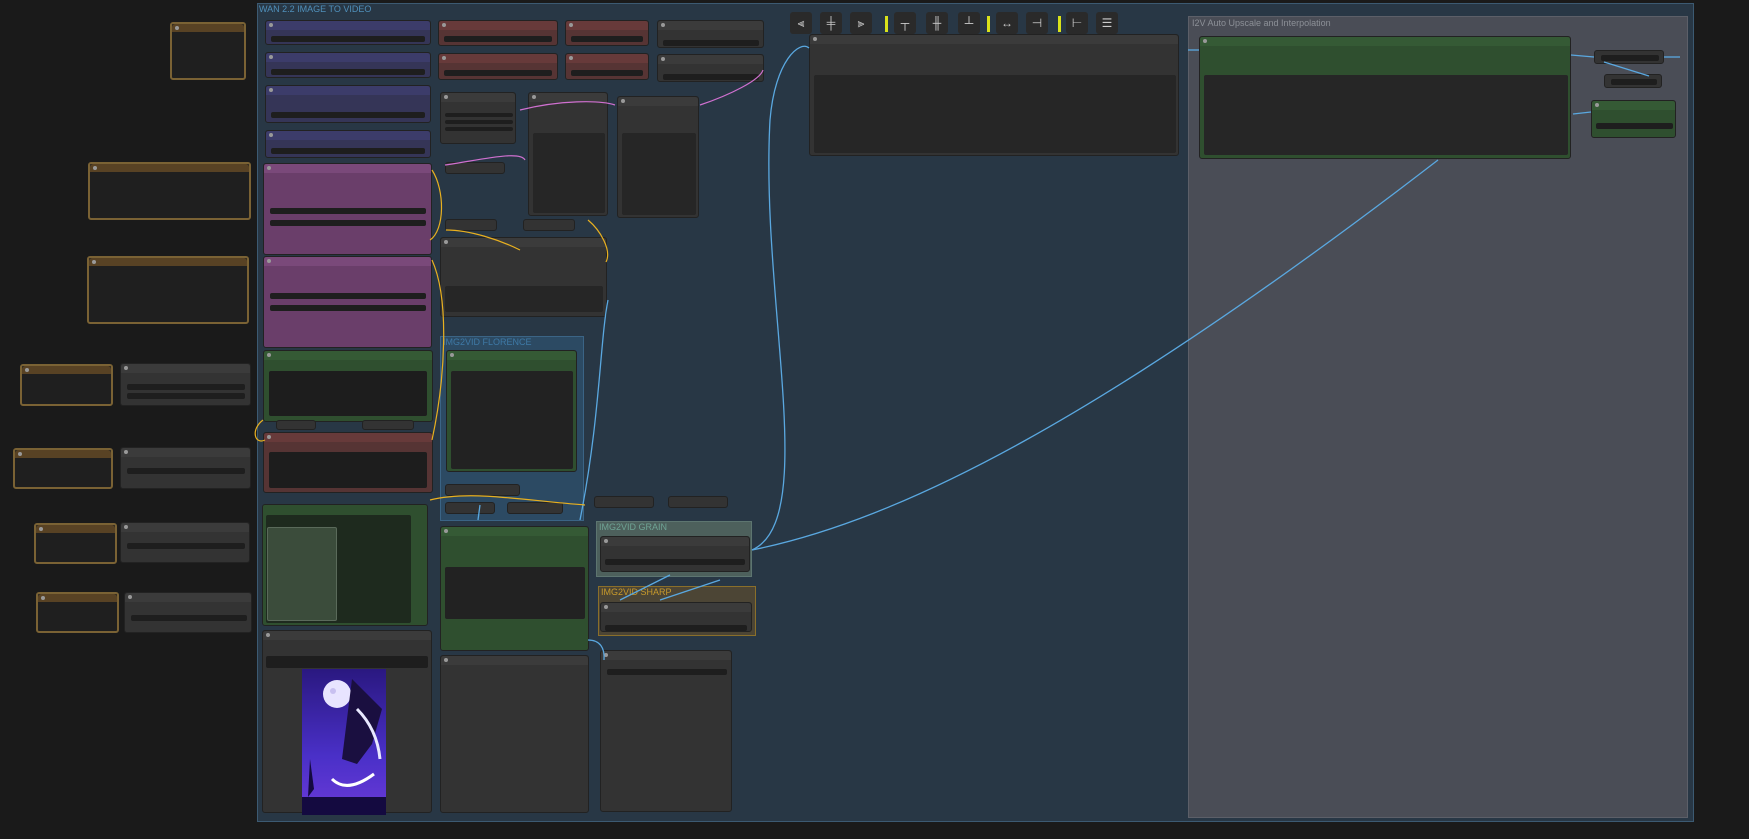 The width and height of the screenshot is (1749, 839). Describe the element at coordinates (1633, 119) in the screenshot. I see `save-node` at that location.